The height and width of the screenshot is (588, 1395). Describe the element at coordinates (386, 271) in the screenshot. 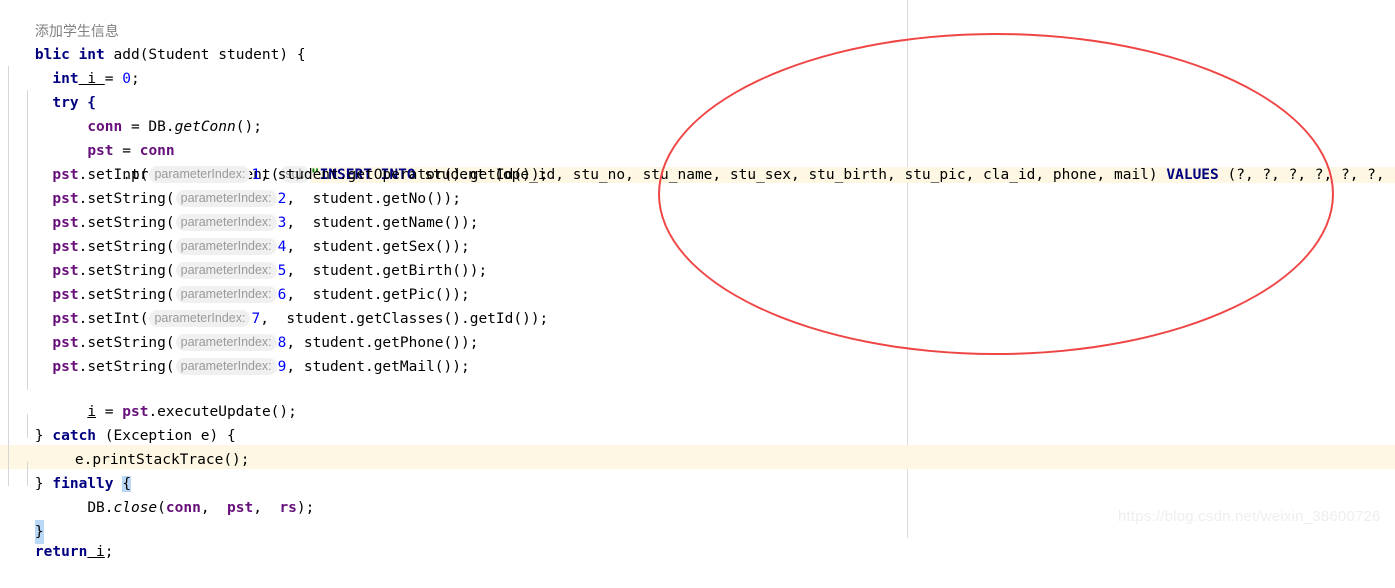

I see `setter-argument: , student.getBirth());` at that location.